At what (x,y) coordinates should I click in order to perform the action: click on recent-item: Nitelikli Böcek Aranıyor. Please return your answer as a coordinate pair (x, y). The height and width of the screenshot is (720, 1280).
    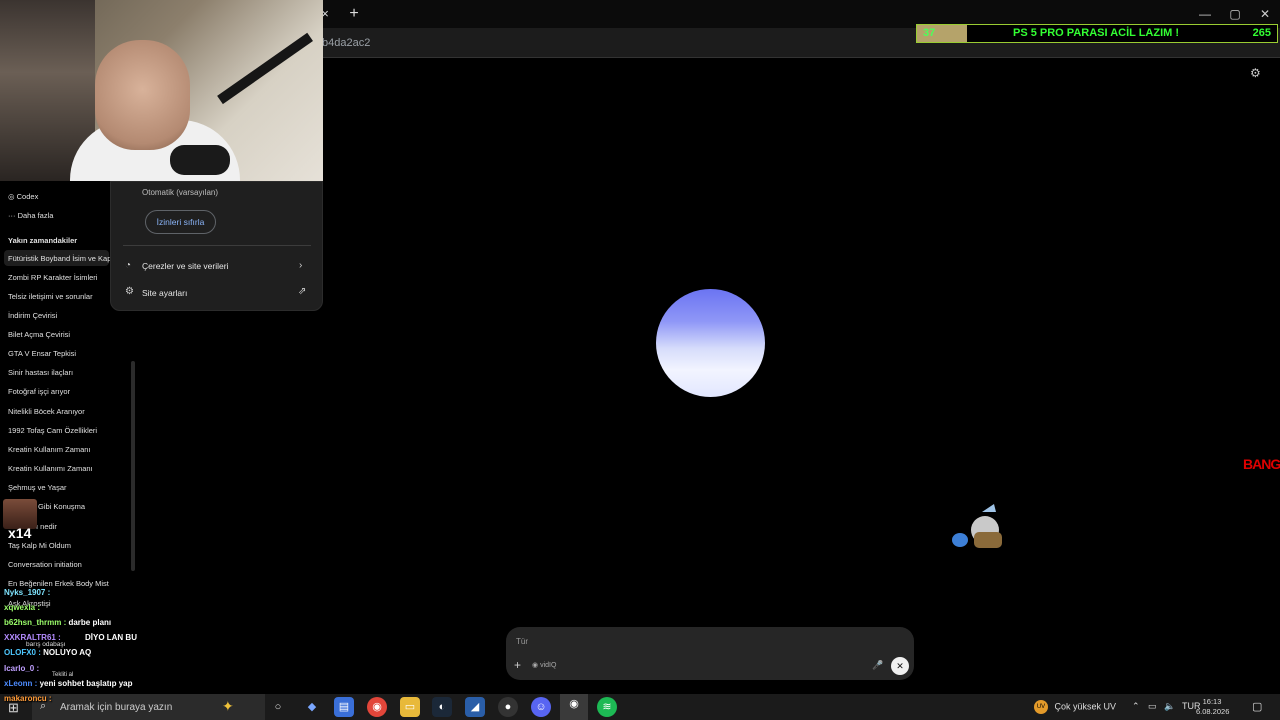
    Looking at the image, I should click on (46, 411).